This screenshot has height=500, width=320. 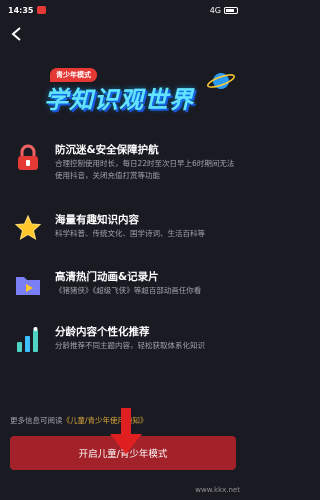 I want to click on star-icon, so click(x=28, y=227).